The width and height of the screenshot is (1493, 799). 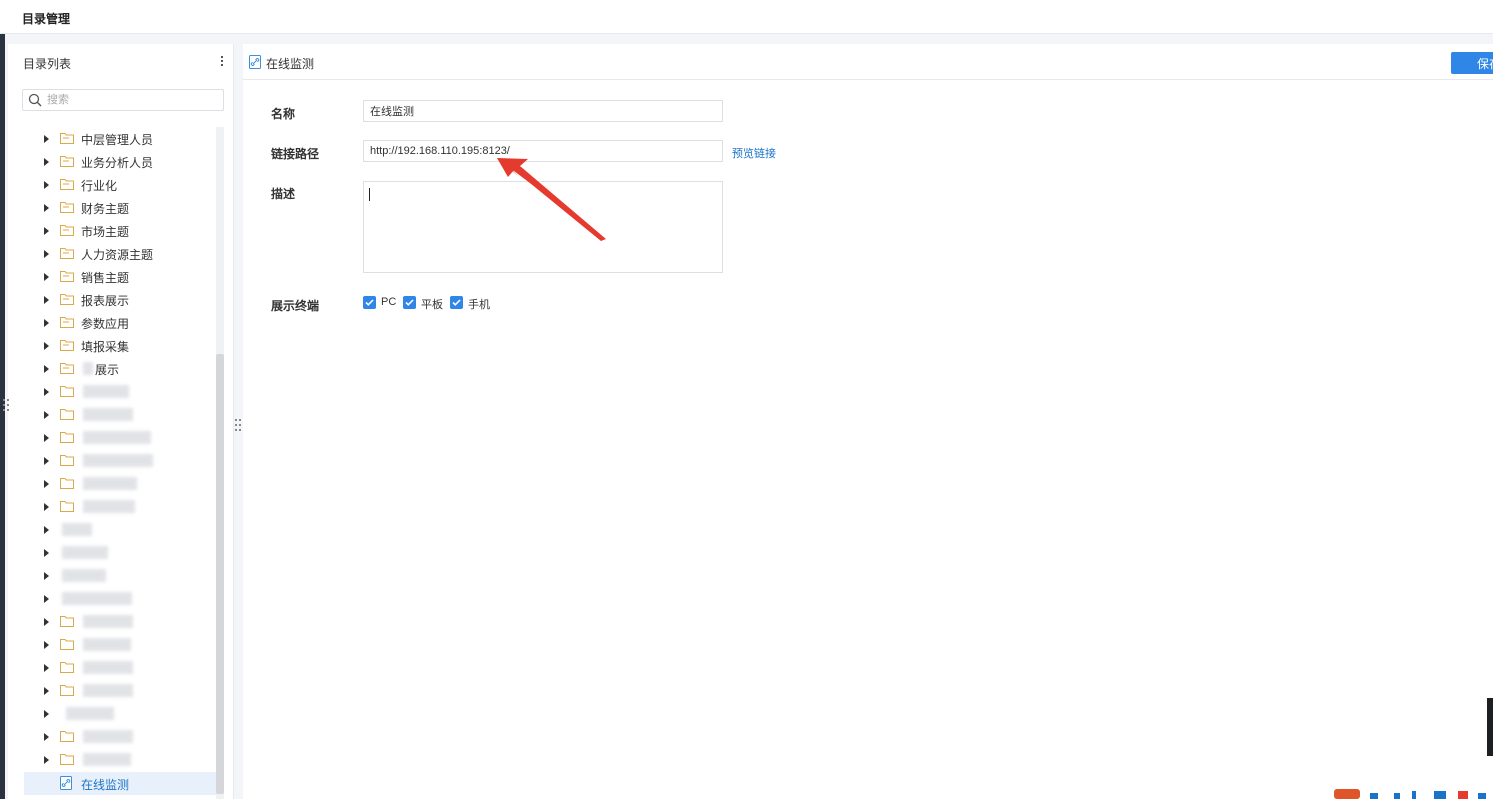 I want to click on tree-item-label: 行业化, so click(x=99, y=186).